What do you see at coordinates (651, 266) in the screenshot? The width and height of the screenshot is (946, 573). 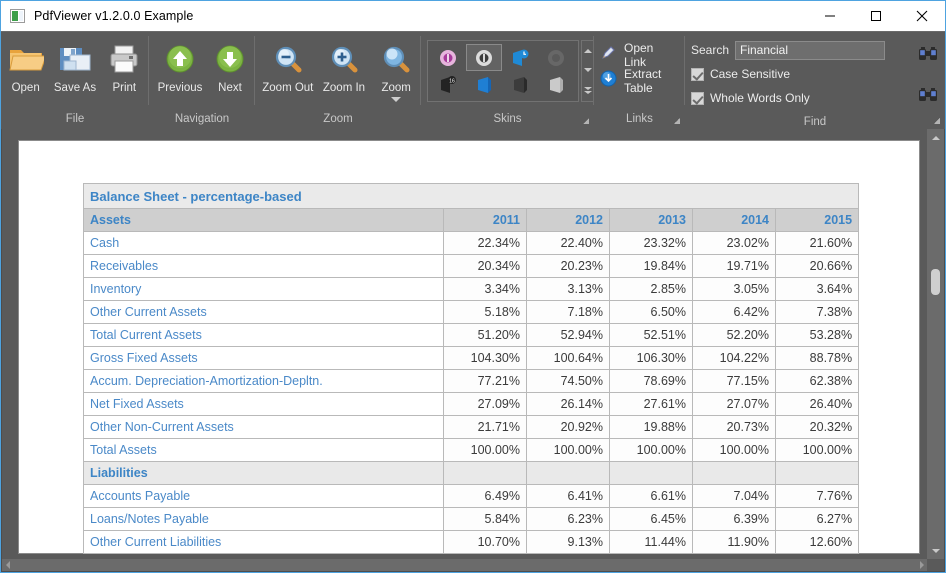 I see `row-value: 19.84%` at bounding box center [651, 266].